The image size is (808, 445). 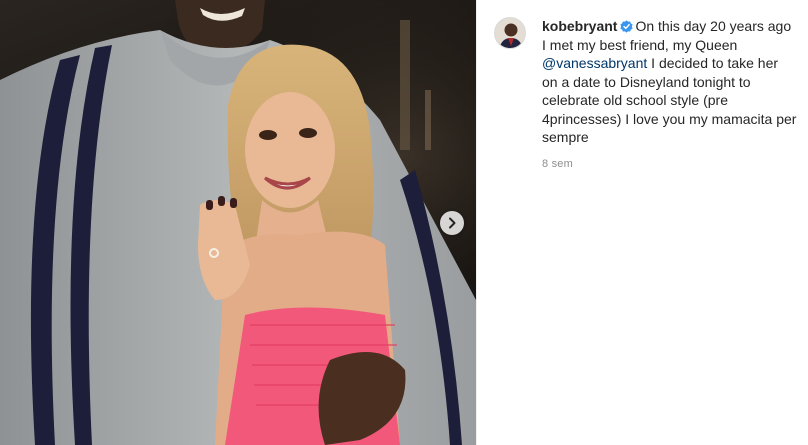 What do you see at coordinates (594, 63) in the screenshot?
I see `mention-link: @vanessabryant` at bounding box center [594, 63].